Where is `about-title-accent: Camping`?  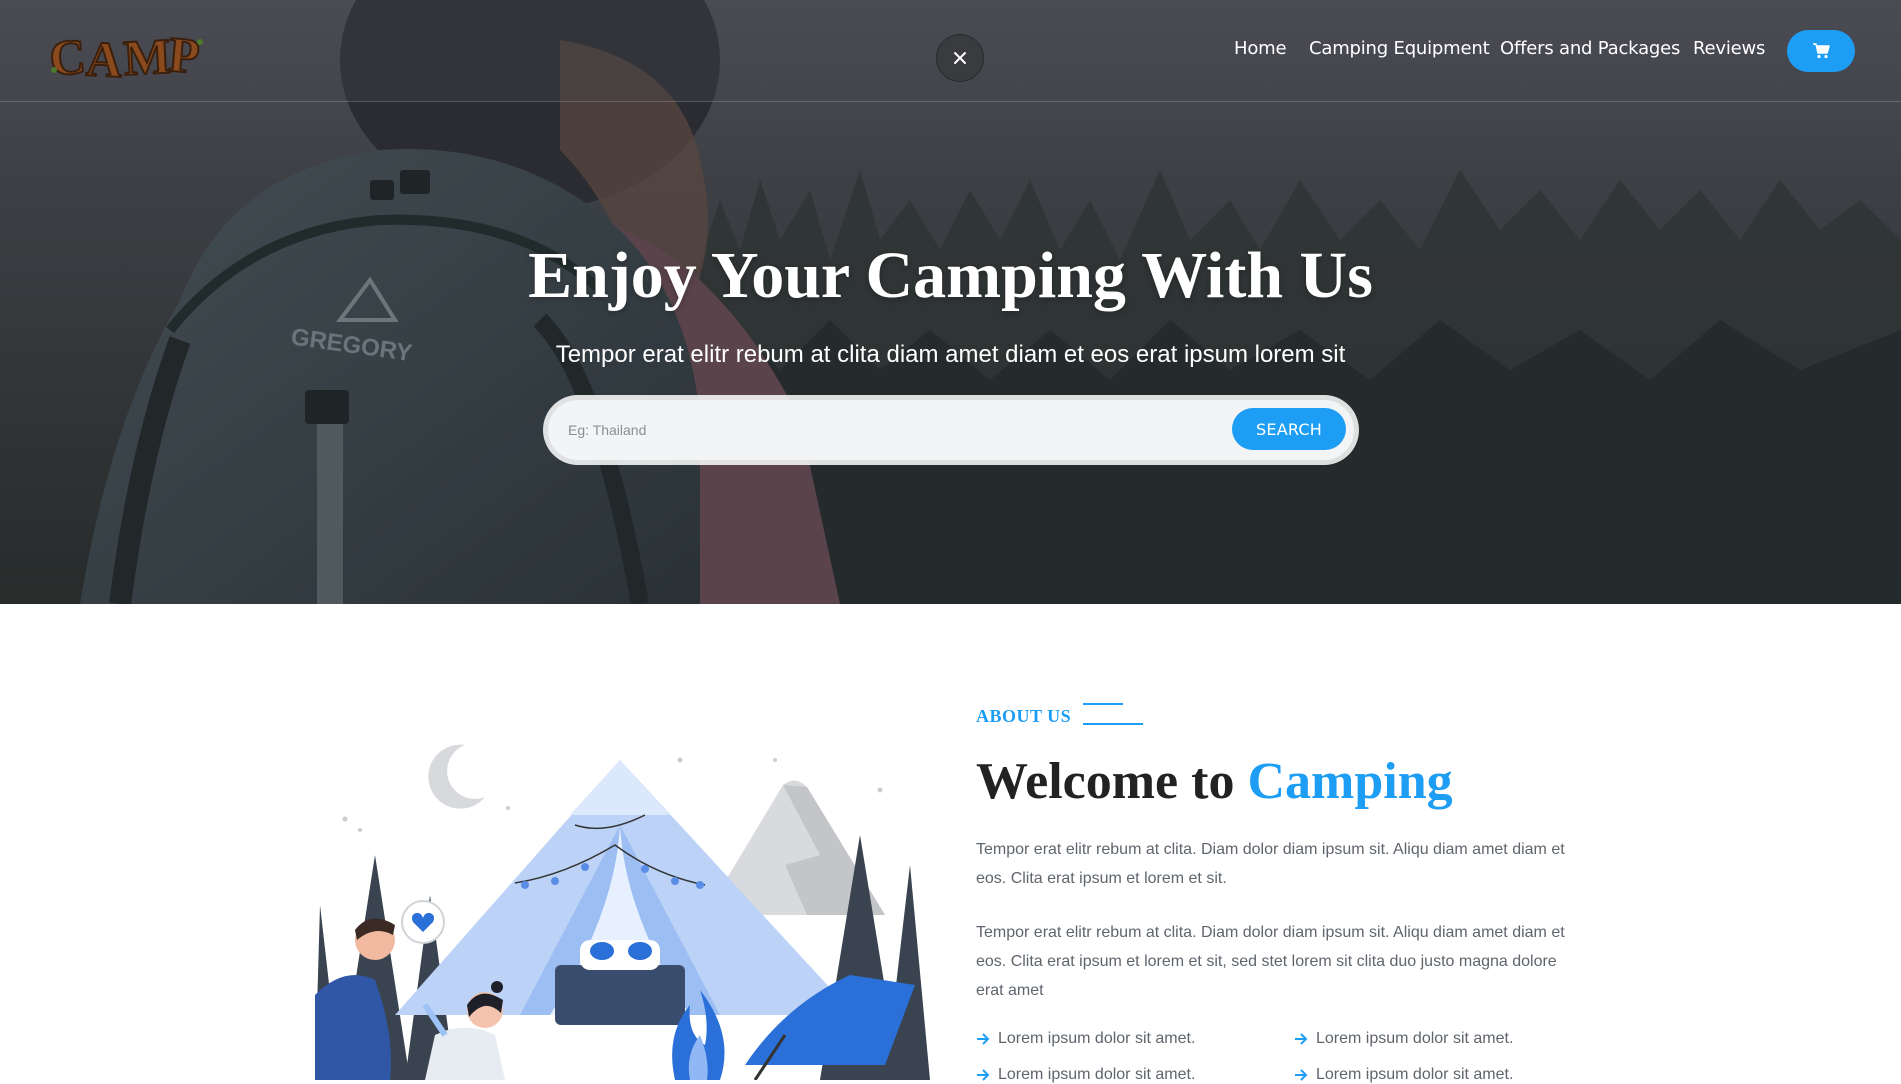
about-title-accent: Camping is located at coordinates (1350, 781).